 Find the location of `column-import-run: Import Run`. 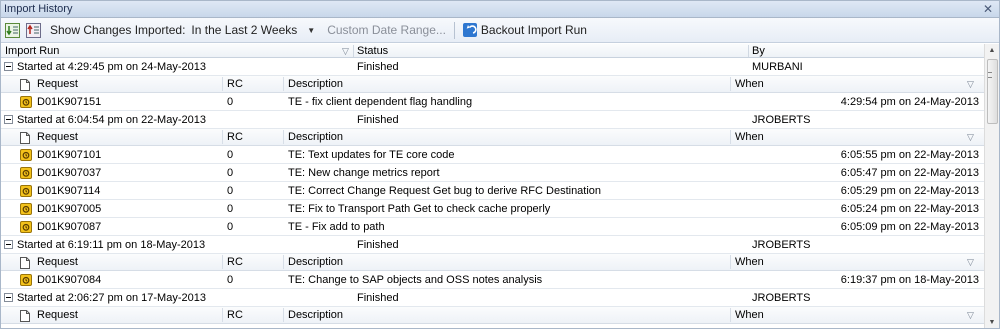

column-import-run: Import Run is located at coordinates (32, 51).